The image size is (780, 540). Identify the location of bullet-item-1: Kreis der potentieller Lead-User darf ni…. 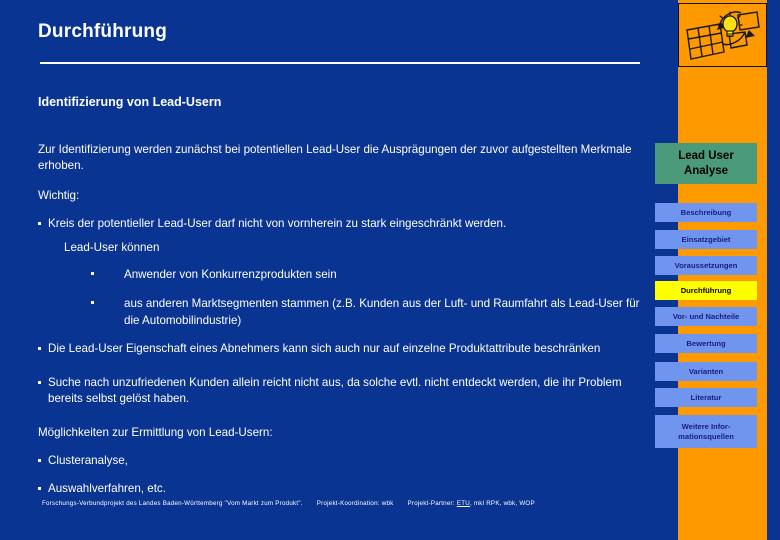
(346, 224).